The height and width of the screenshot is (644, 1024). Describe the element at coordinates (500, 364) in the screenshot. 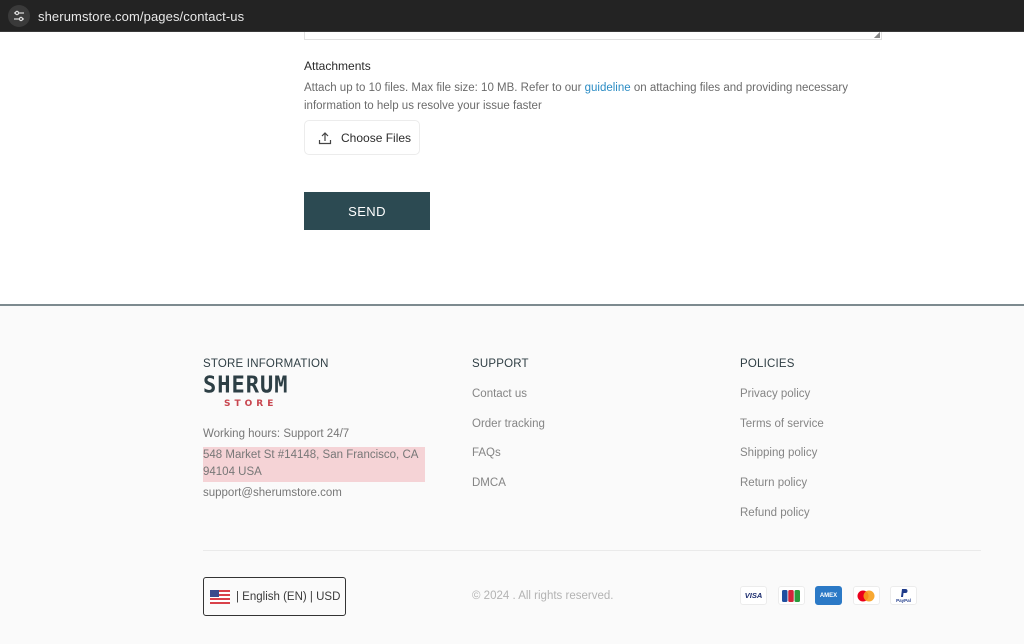

I see `support-heading: SUPPORT` at that location.